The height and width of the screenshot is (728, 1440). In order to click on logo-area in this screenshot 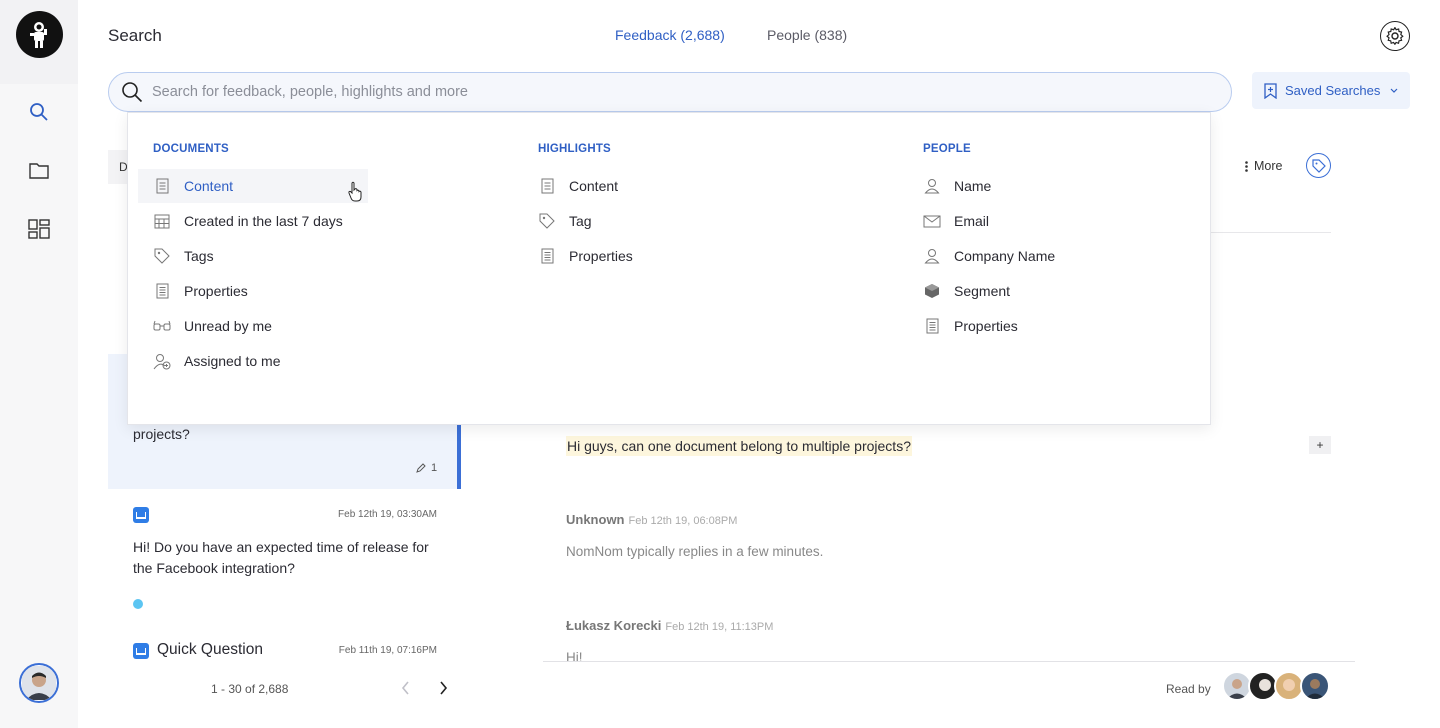, I will do `click(39, 42)`.